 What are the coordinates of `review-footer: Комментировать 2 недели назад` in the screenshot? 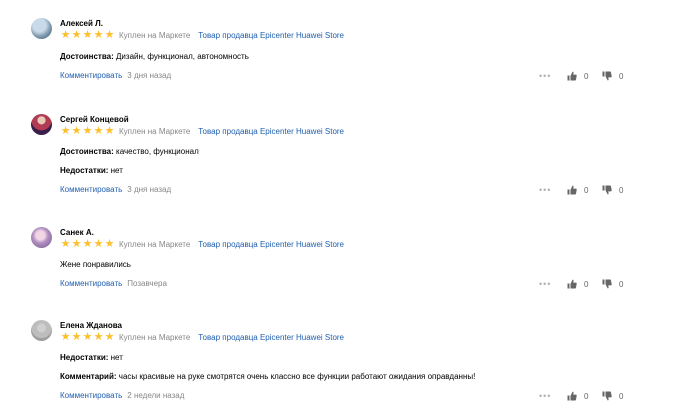 It's located at (122, 396).